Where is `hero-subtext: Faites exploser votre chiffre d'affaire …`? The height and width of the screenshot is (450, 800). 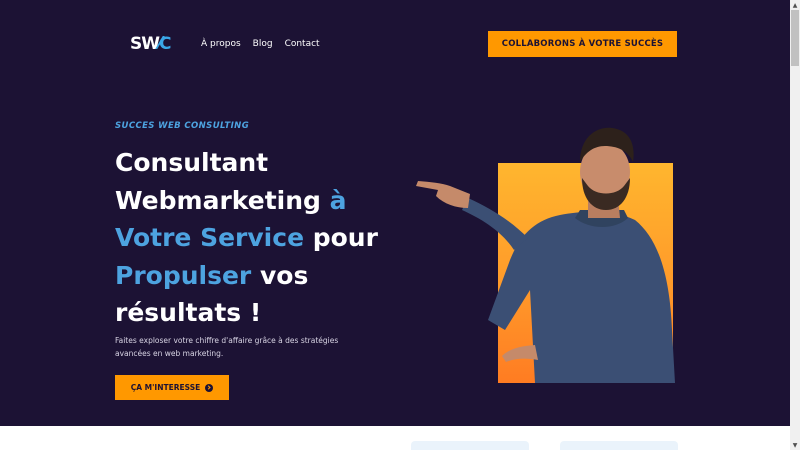
hero-subtext: Faites exploser votre chiffre d'affaire … is located at coordinates (227, 347).